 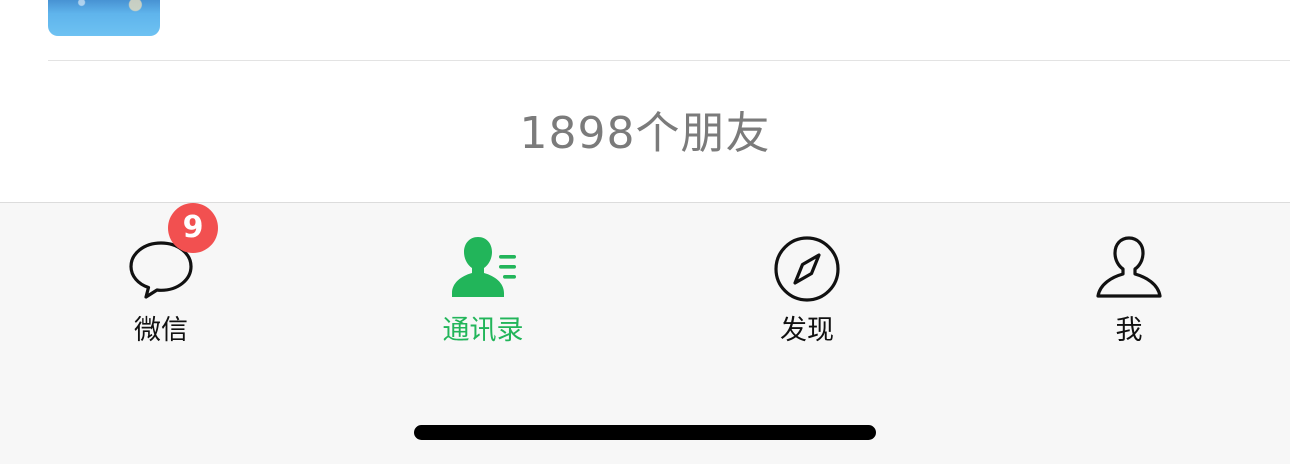 What do you see at coordinates (645, 30) in the screenshot?
I see `contact-list-item` at bounding box center [645, 30].